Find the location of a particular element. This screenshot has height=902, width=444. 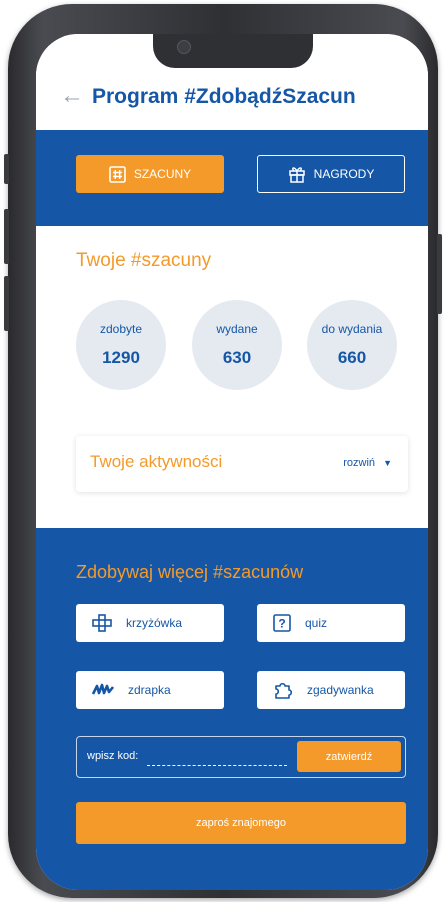

stat-value: 1290 is located at coordinates (121, 357).